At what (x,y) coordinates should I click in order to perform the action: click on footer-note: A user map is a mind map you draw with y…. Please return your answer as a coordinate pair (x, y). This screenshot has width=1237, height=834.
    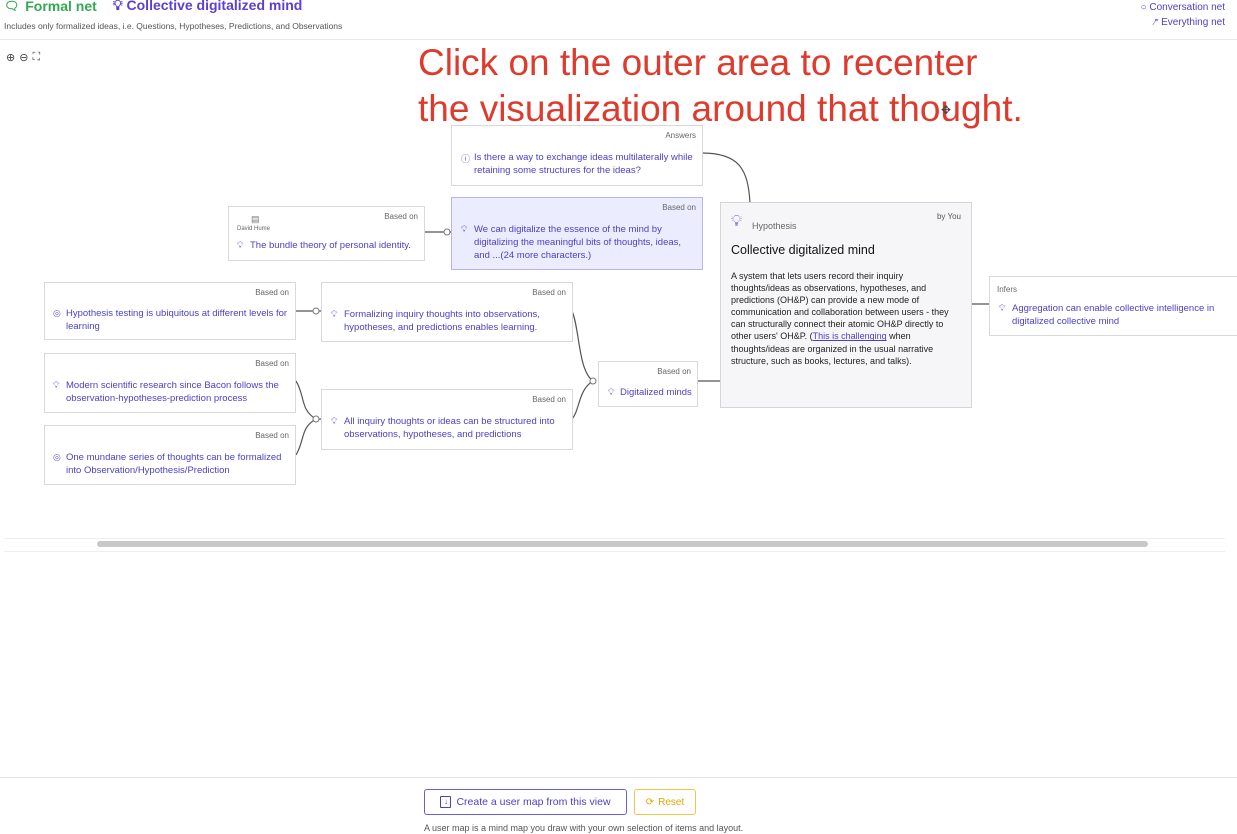
    Looking at the image, I should click on (584, 828).